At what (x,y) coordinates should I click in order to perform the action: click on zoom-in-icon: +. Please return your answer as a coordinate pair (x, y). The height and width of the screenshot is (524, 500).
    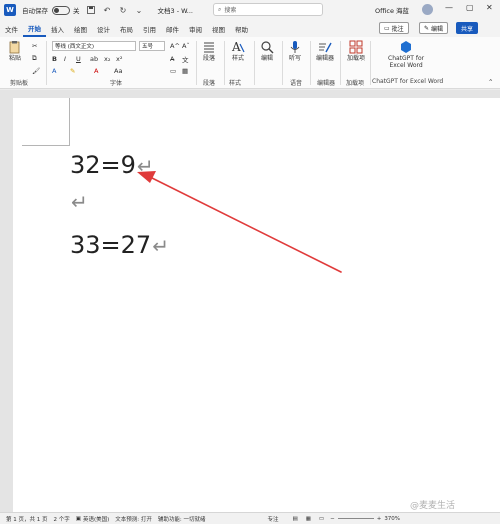
    Looking at the image, I should click on (379, 519).